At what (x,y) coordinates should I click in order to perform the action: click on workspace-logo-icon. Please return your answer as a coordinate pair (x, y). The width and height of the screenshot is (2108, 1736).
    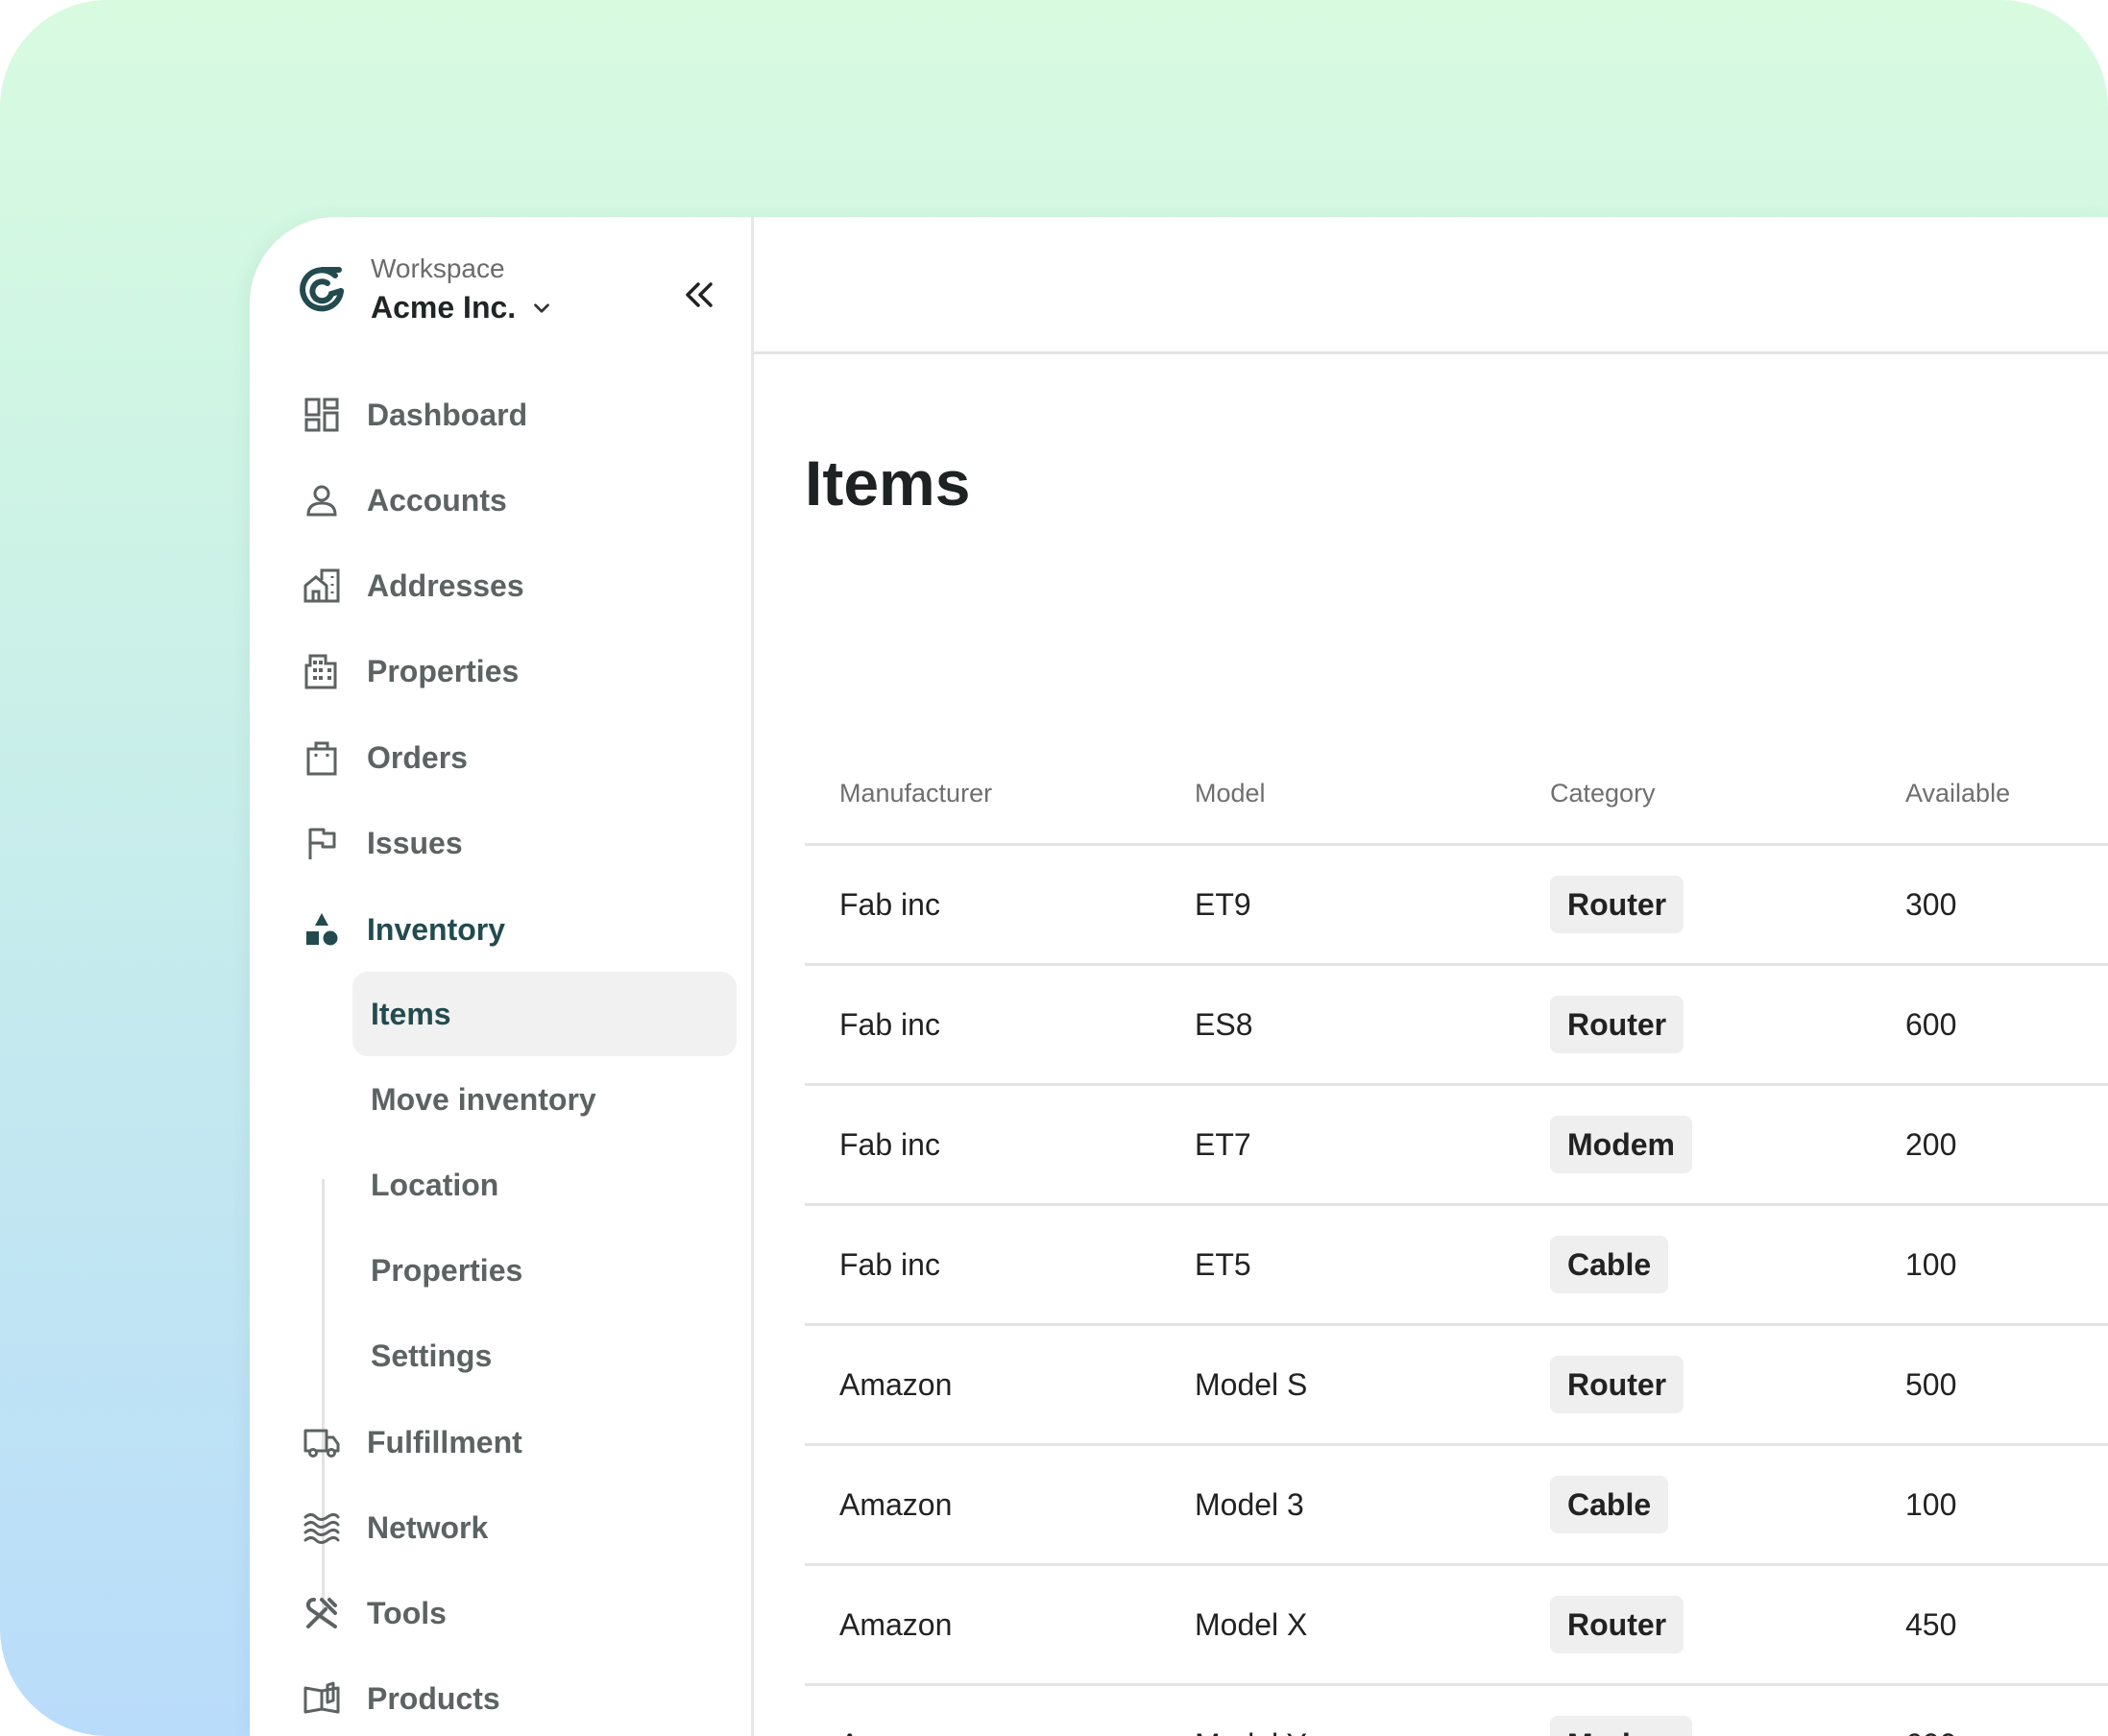
    Looking at the image, I should click on (322, 289).